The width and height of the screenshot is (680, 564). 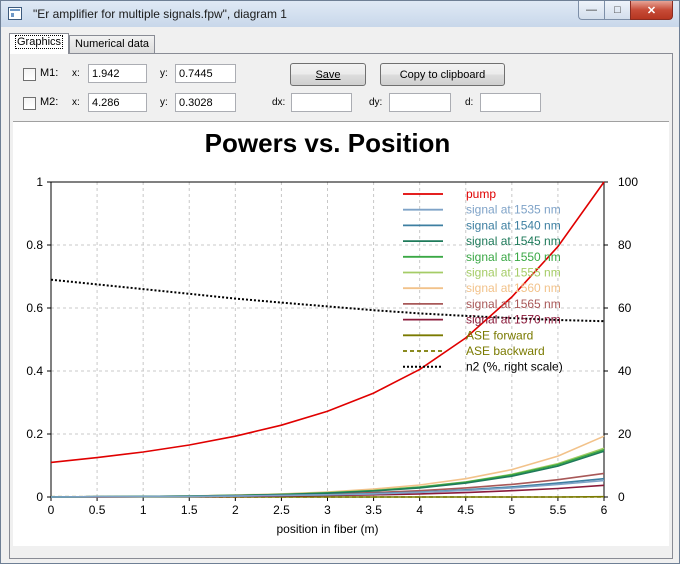 What do you see at coordinates (514, 367) in the screenshot?
I see `legend-label: n2 (%, right scale)` at bounding box center [514, 367].